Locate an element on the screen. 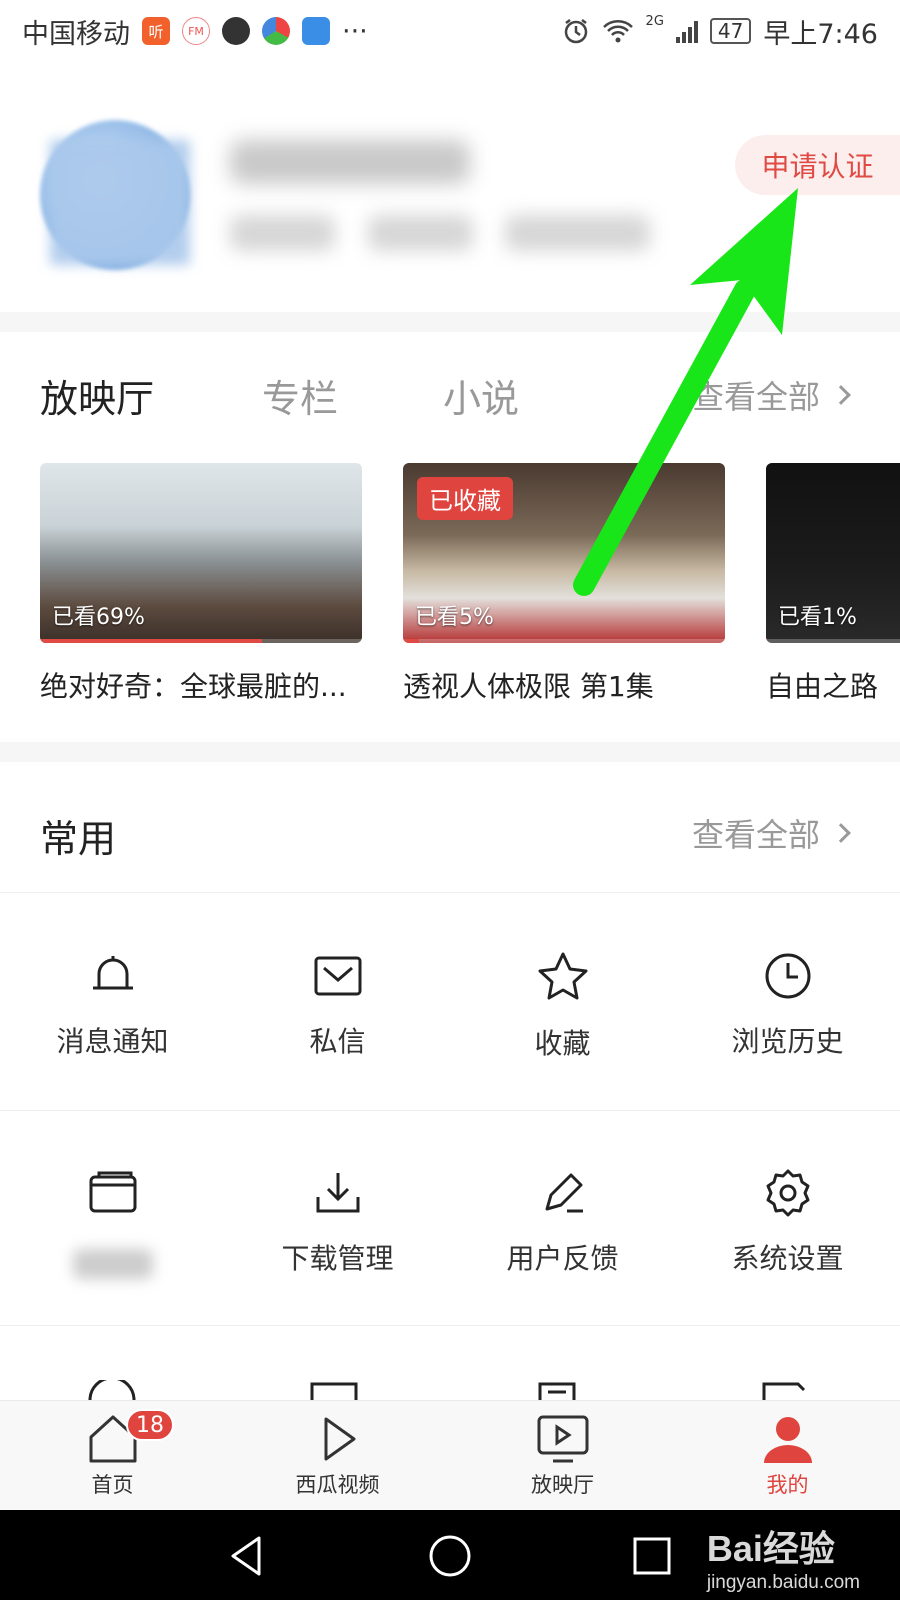 This screenshot has width=900, height=1600. clock-icon is located at coordinates (787, 976).